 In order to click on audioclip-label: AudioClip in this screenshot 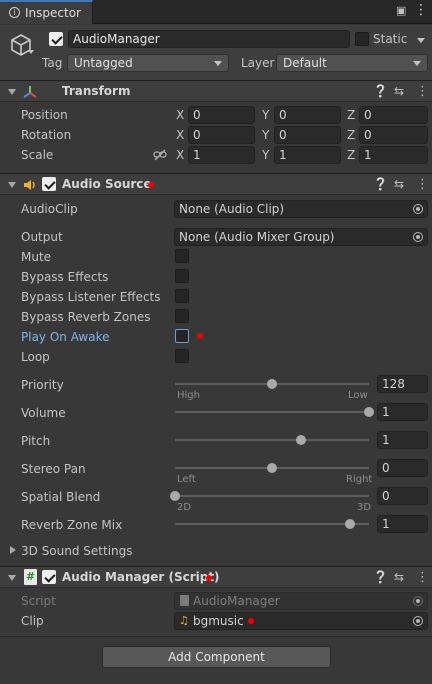, I will do `click(49, 209)`.